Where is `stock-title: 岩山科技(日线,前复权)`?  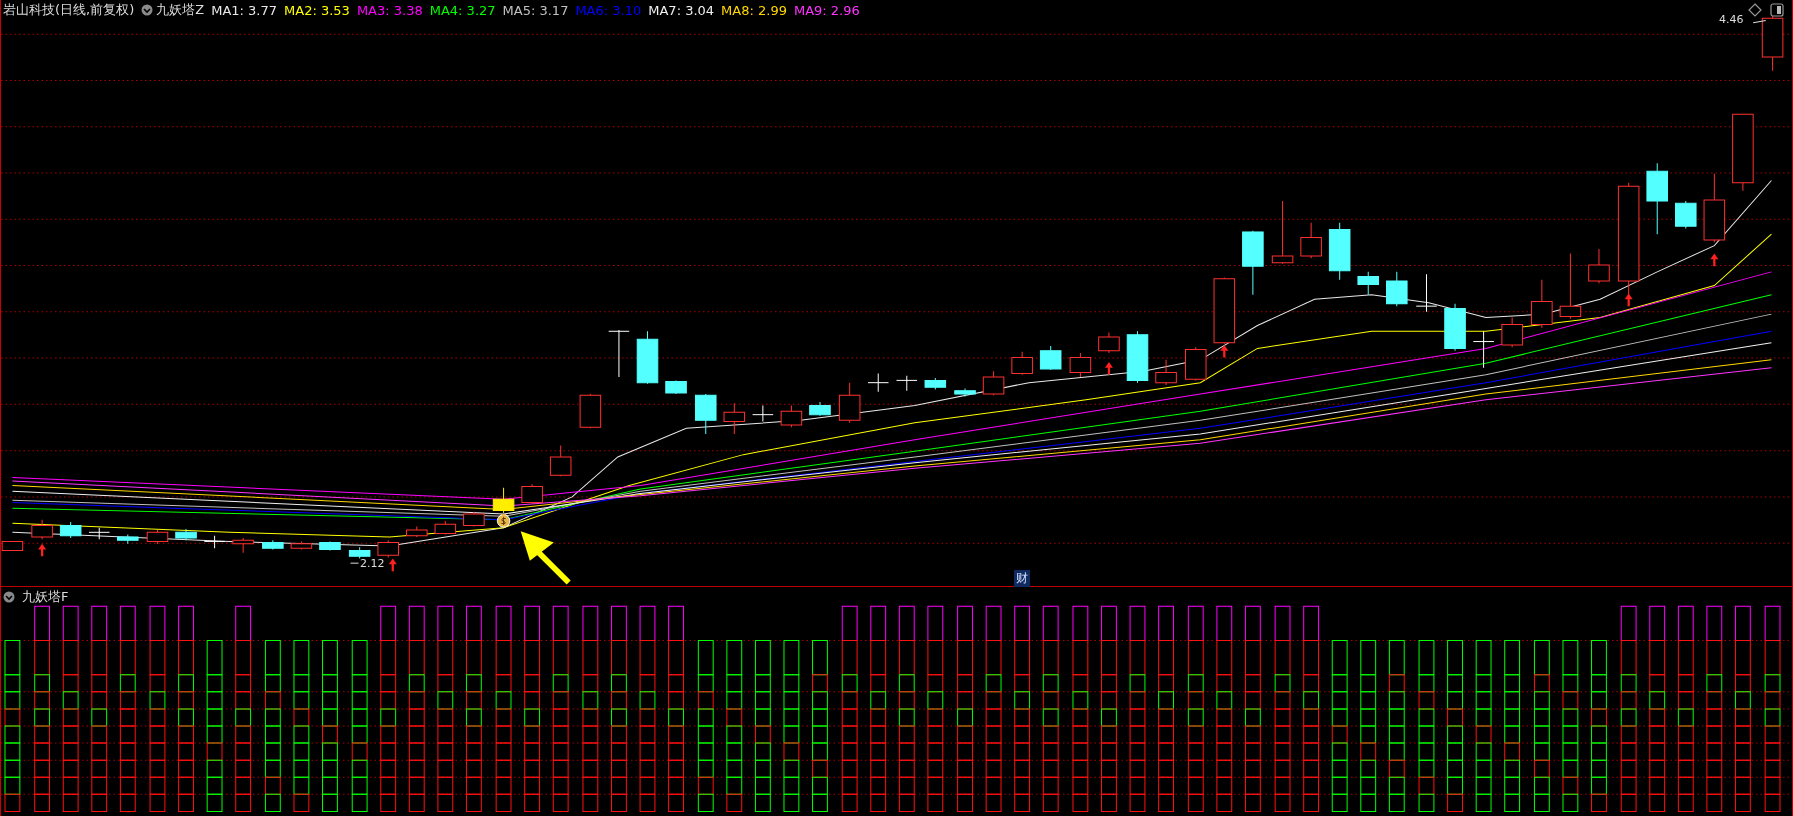 stock-title: 岩山科技(日线,前复权) is located at coordinates (69, 10).